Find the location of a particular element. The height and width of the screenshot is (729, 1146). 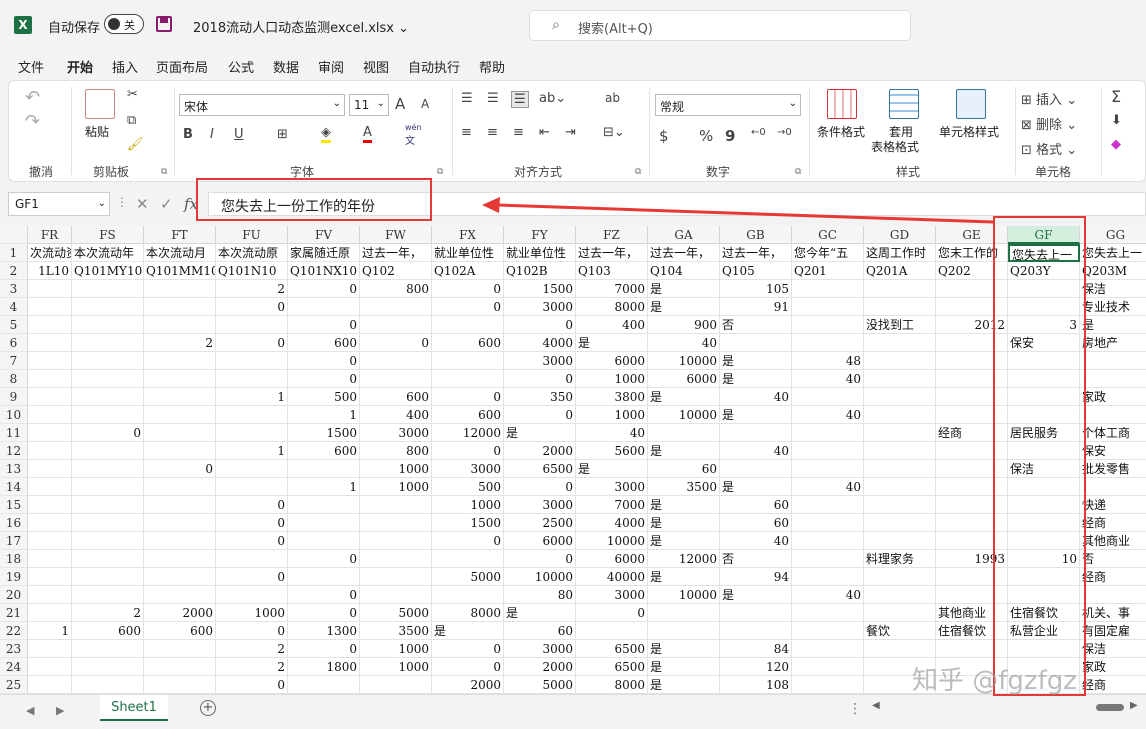

autosum-button: Σ is located at coordinates (1116, 96).